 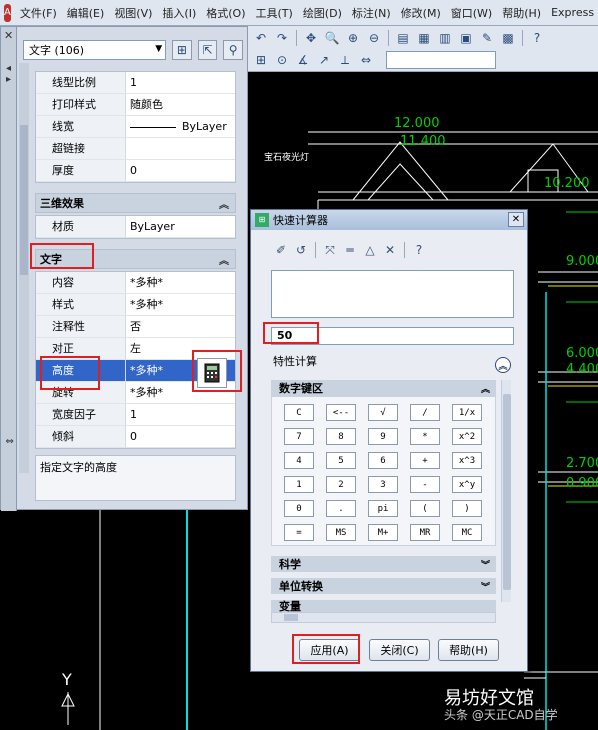 I want to click on key-square: x^2, so click(x=467, y=436).